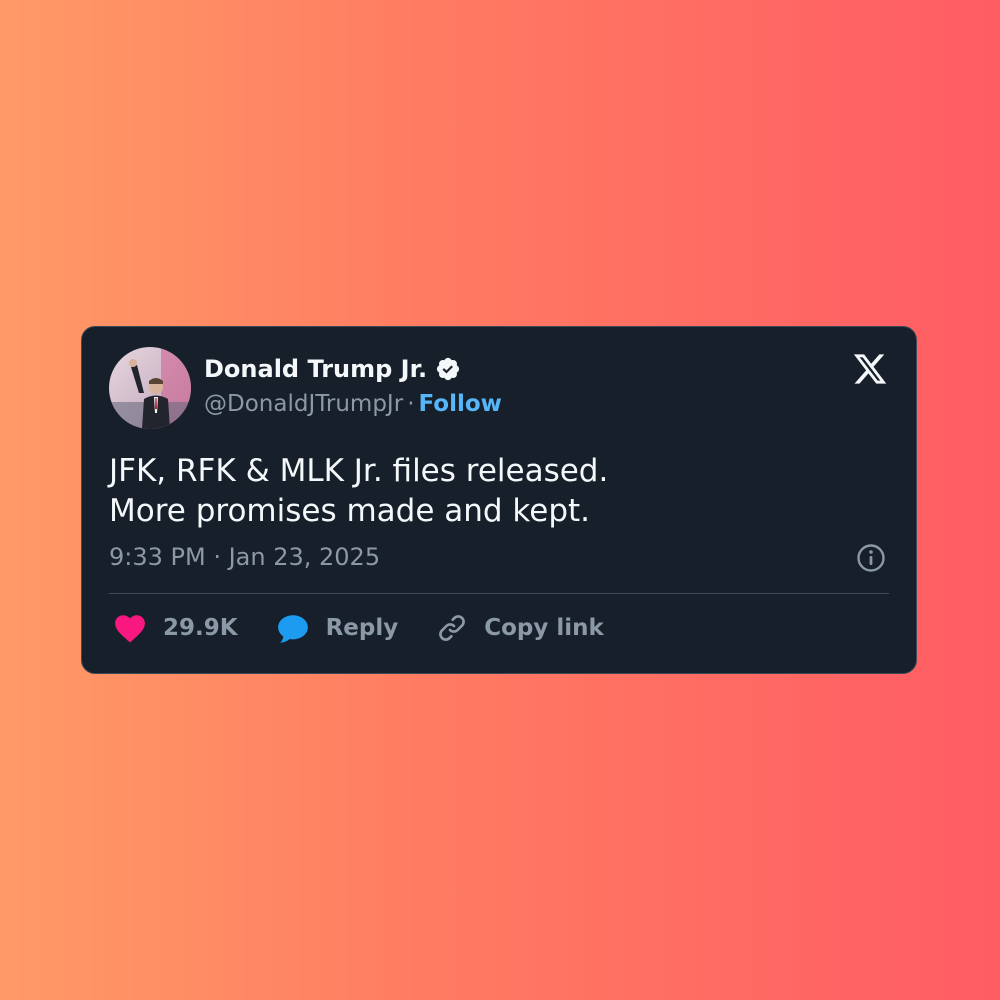 Image resolution: width=1000 pixels, height=1000 pixels. I want to click on copy-link-label: Copy link, so click(544, 628).